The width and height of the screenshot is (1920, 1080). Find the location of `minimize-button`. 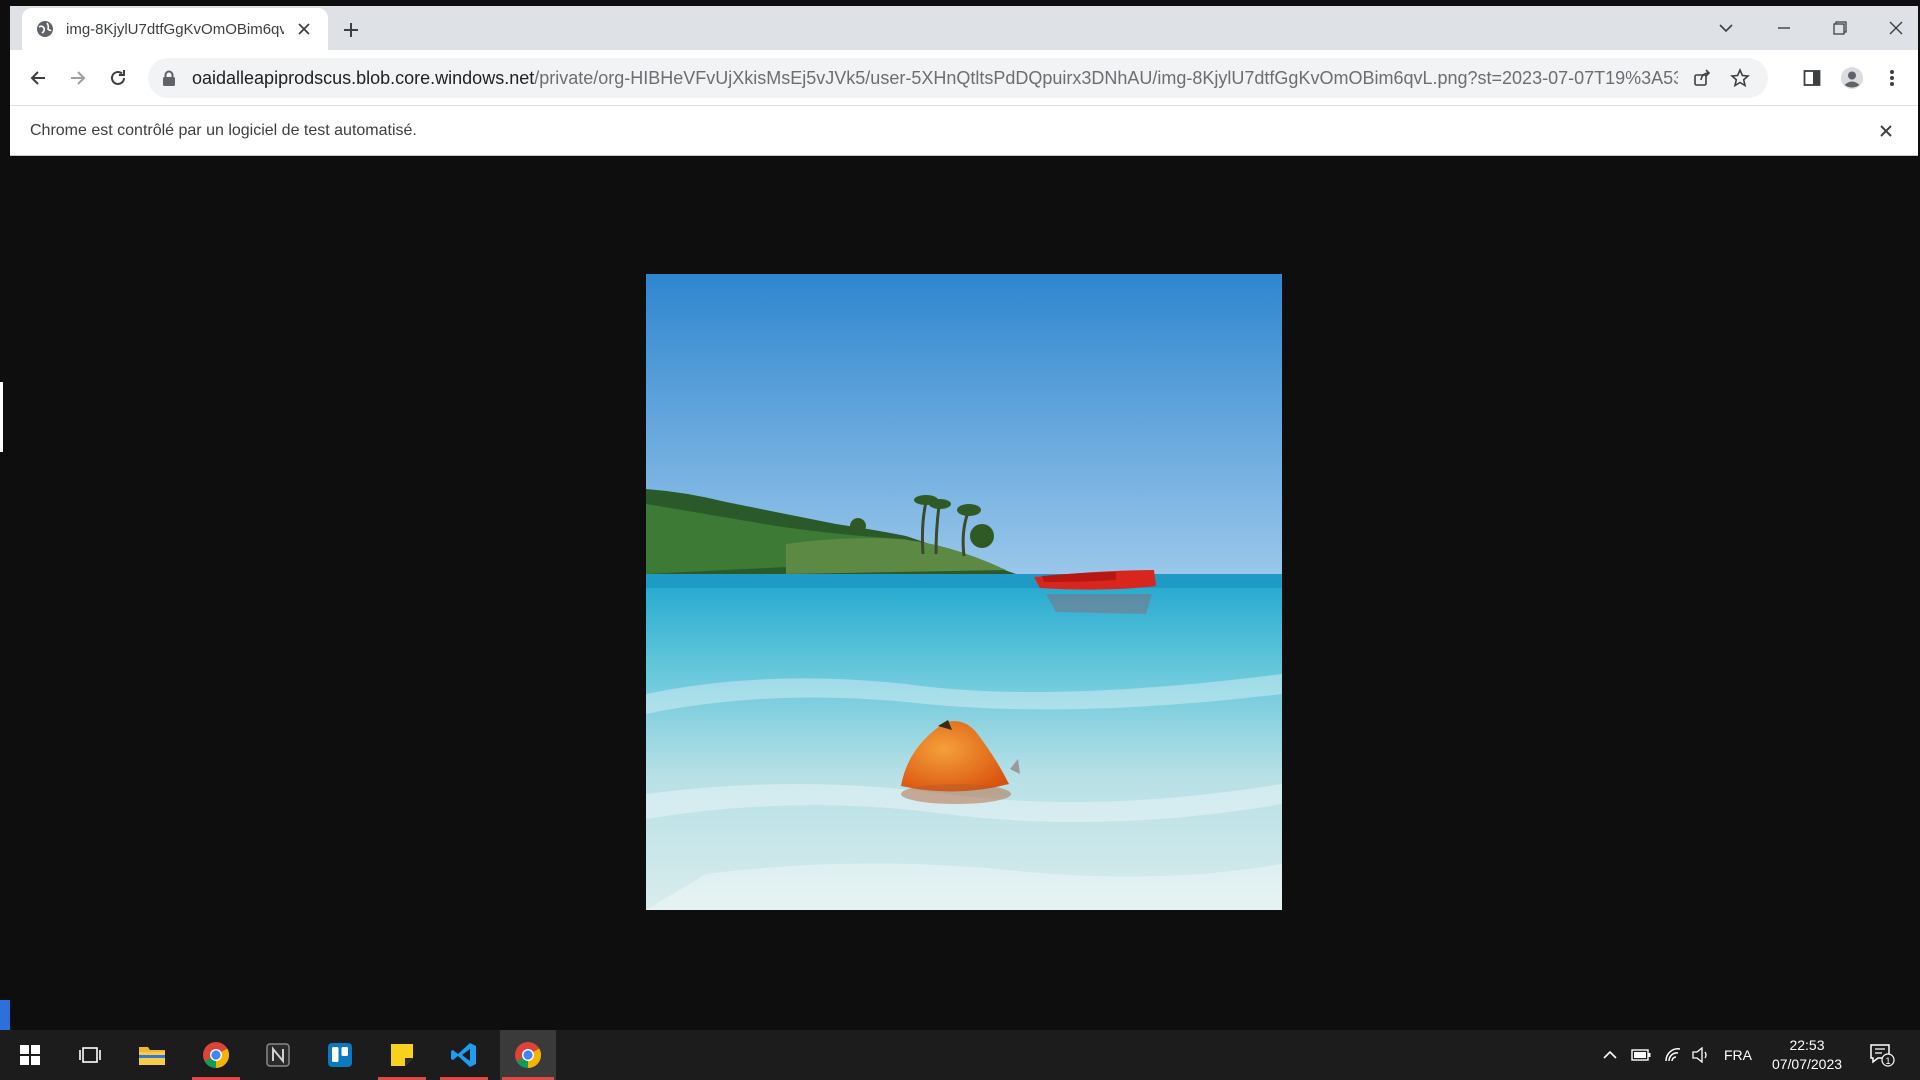

minimize-button is located at coordinates (1784, 28).